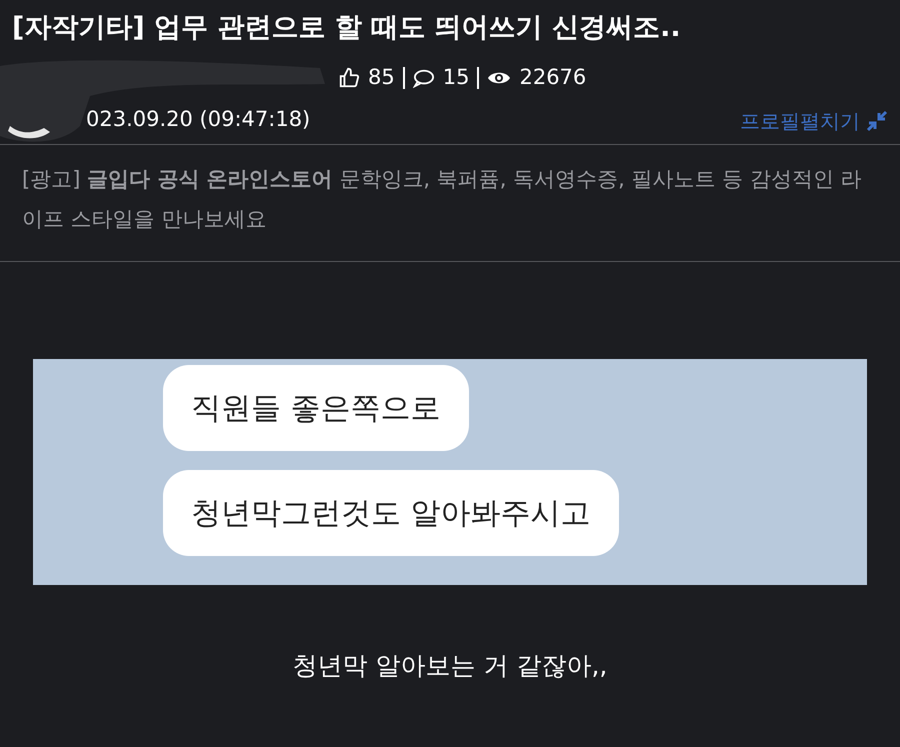 The height and width of the screenshot is (747, 900). Describe the element at coordinates (316, 408) in the screenshot. I see `chat-bubble: 직원들 좋은쪽으로` at that location.